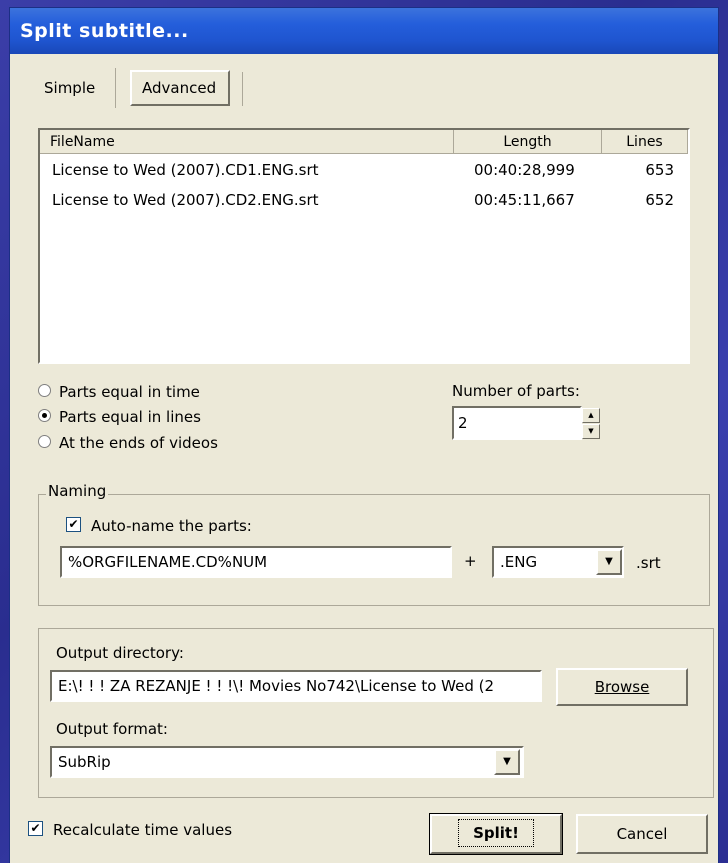 The image size is (728, 863). What do you see at coordinates (591, 415) in the screenshot?
I see `spin-up-icon: ▲` at bounding box center [591, 415].